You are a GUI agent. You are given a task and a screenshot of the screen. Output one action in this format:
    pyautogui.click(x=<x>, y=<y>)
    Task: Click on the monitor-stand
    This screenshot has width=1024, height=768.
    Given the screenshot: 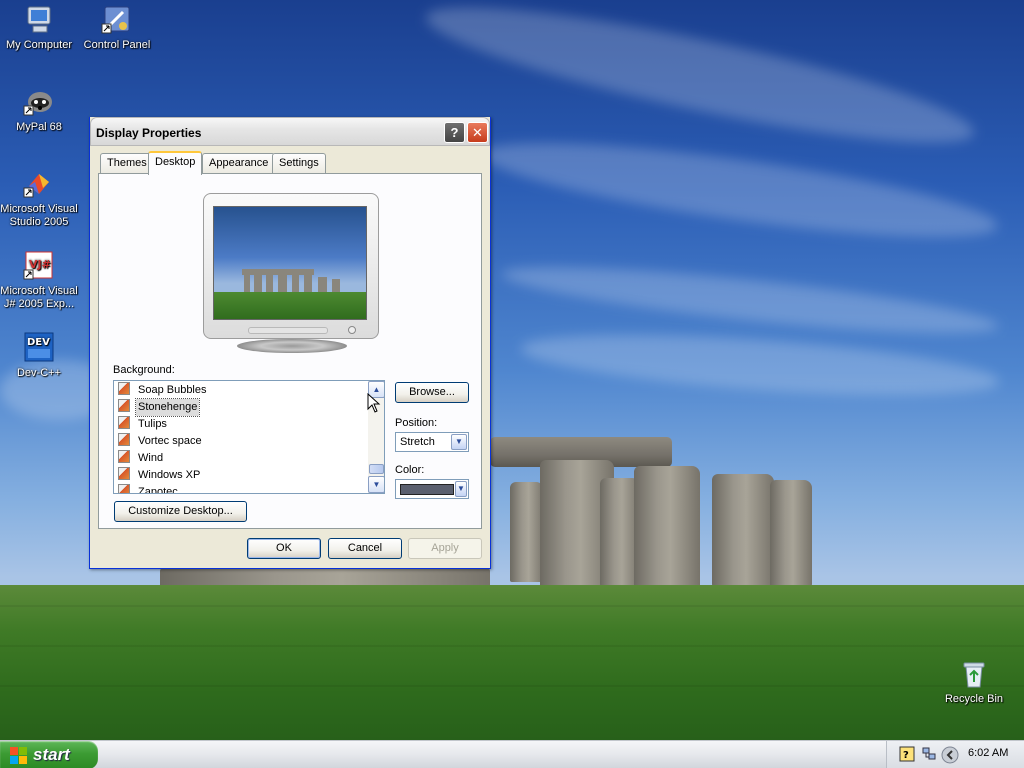 What is the action you would take?
    pyautogui.click(x=292, y=346)
    